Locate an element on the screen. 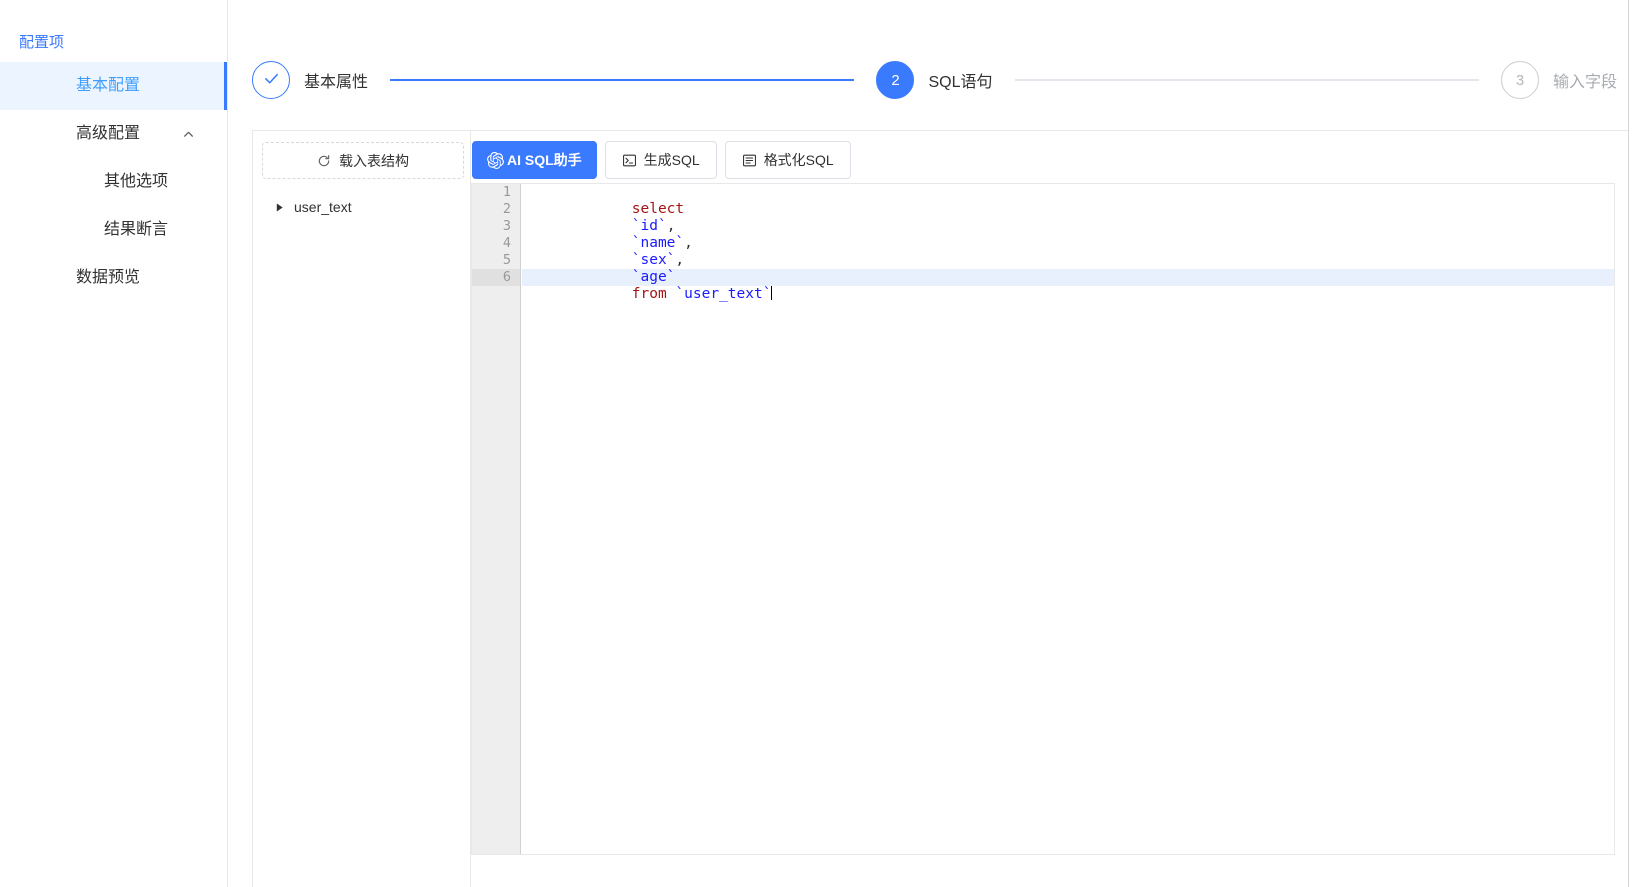 The image size is (1647, 887). step-connector-filled is located at coordinates (622, 80).